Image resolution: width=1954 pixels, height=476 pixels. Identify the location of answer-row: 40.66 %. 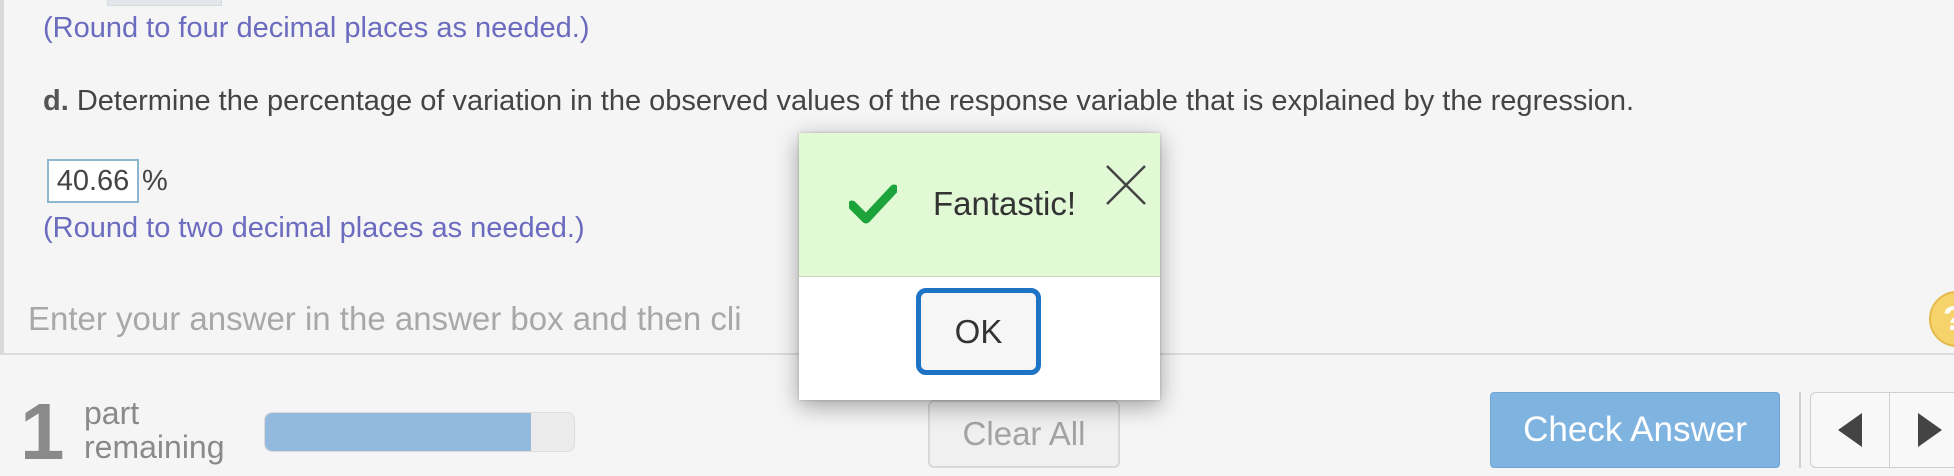
(107, 181).